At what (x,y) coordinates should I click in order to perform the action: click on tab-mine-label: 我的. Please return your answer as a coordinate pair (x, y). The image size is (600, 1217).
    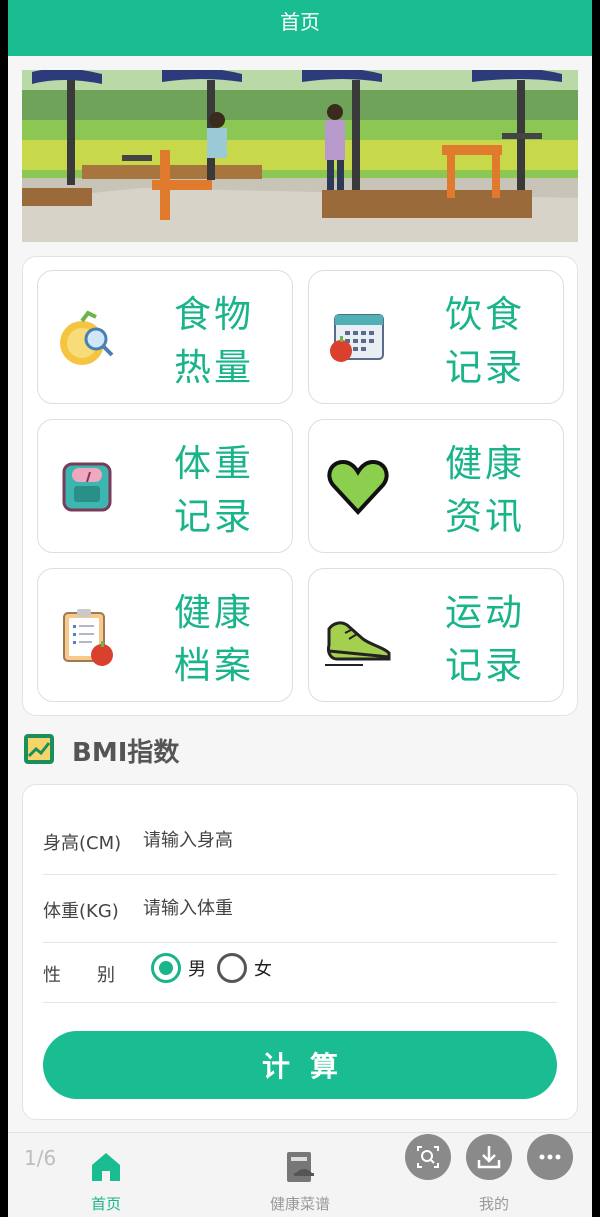
    Looking at the image, I should click on (493, 1204).